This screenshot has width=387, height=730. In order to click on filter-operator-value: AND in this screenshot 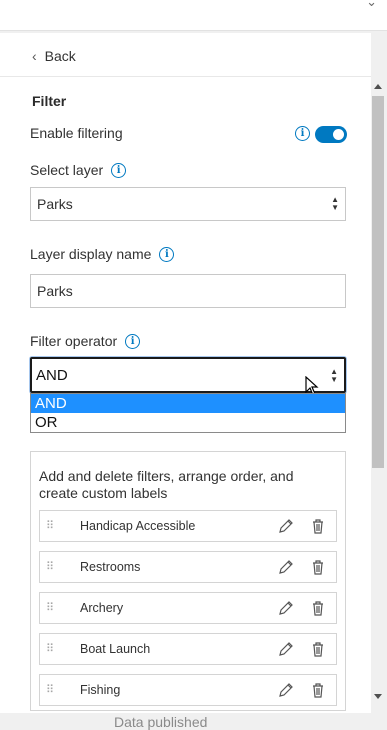, I will do `click(52, 375)`.